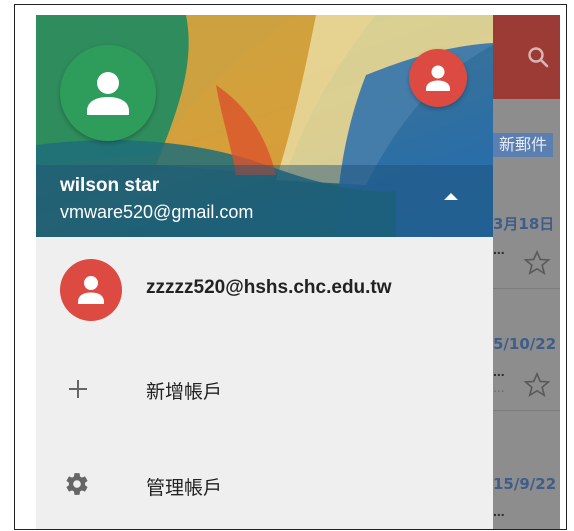 This screenshot has width=574, height=531. Describe the element at coordinates (525, 344) in the screenshot. I see `mail-date: 5/10/22` at that location.